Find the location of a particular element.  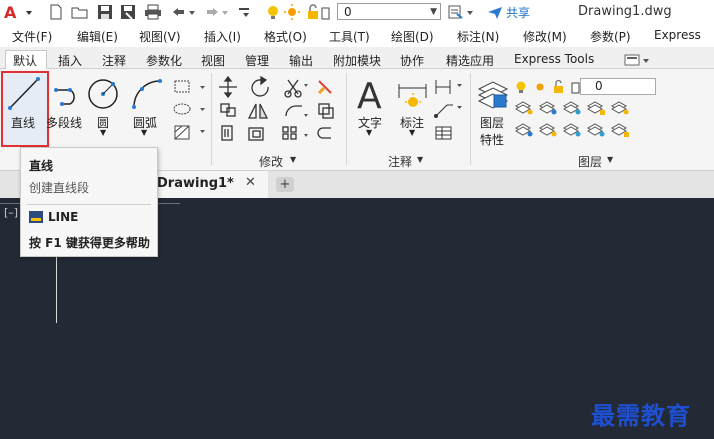

tab-featured-apps: 精选应用 is located at coordinates (470, 60).